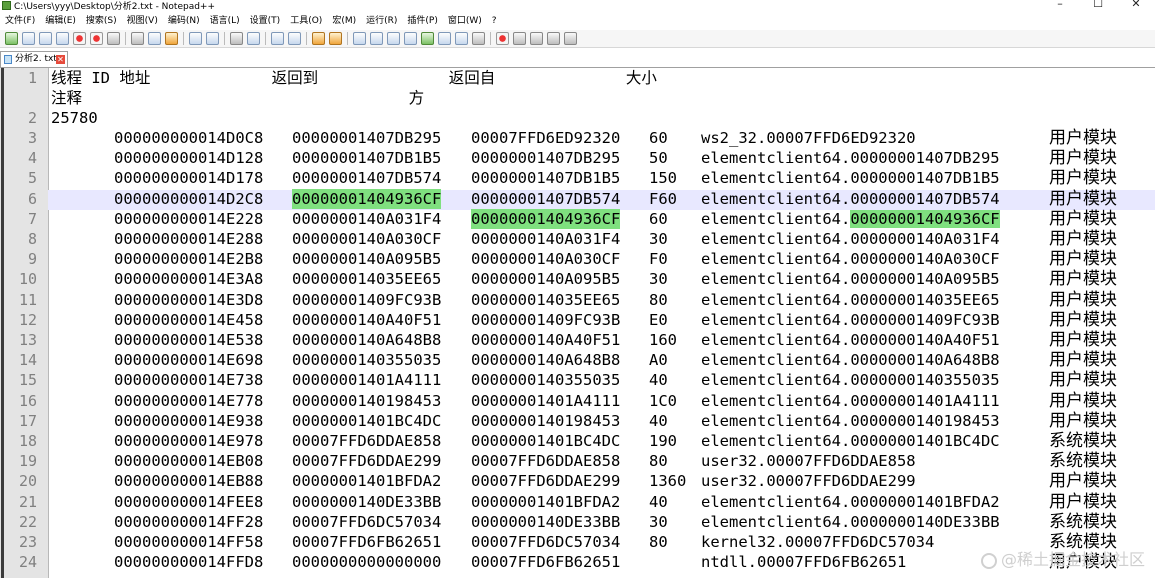  I want to click on module-name: ws2_32., so click(734, 138).